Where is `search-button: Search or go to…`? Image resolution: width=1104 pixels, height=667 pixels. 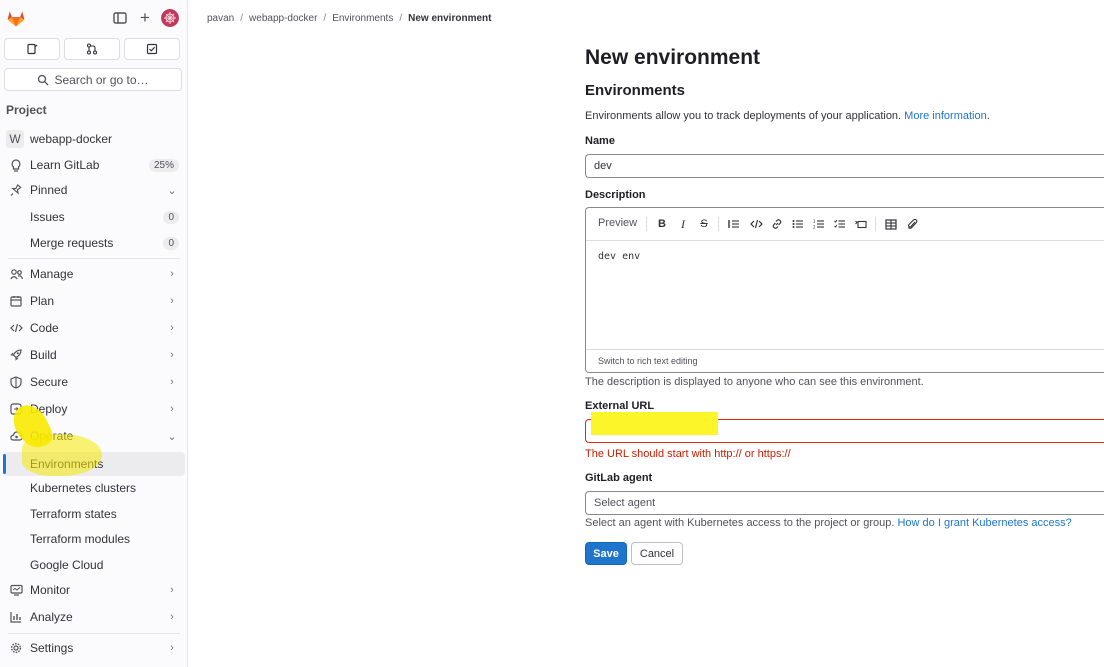 search-button: Search or go to… is located at coordinates (93, 79).